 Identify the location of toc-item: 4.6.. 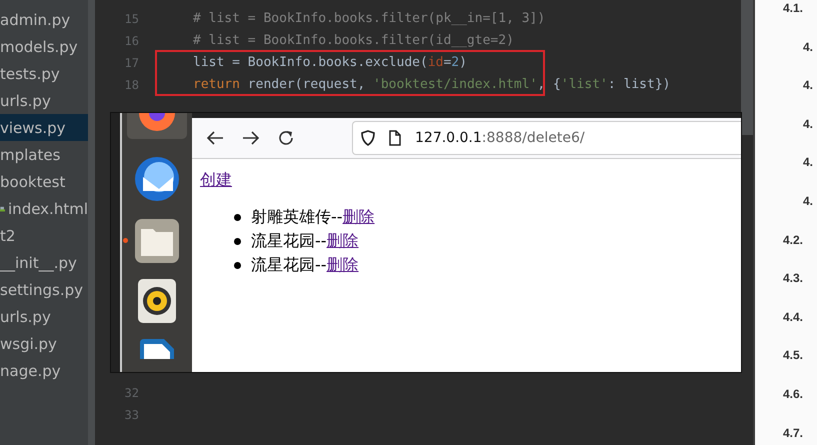
(800, 405).